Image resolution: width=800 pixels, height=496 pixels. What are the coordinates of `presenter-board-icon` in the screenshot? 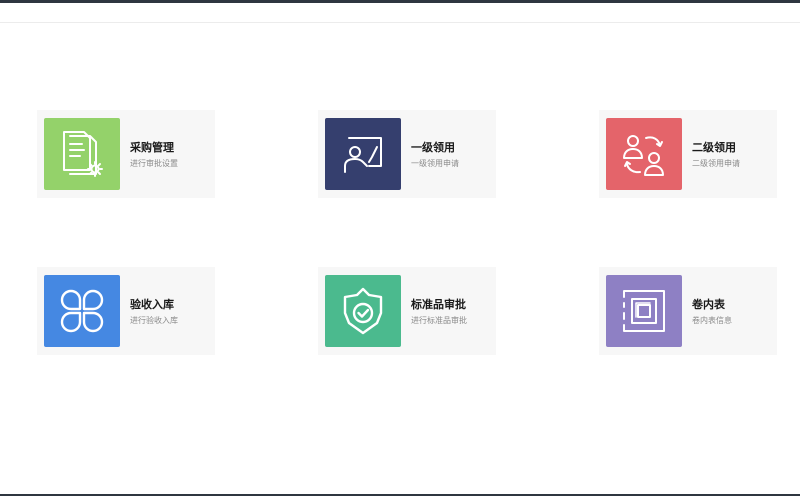 It's located at (363, 154).